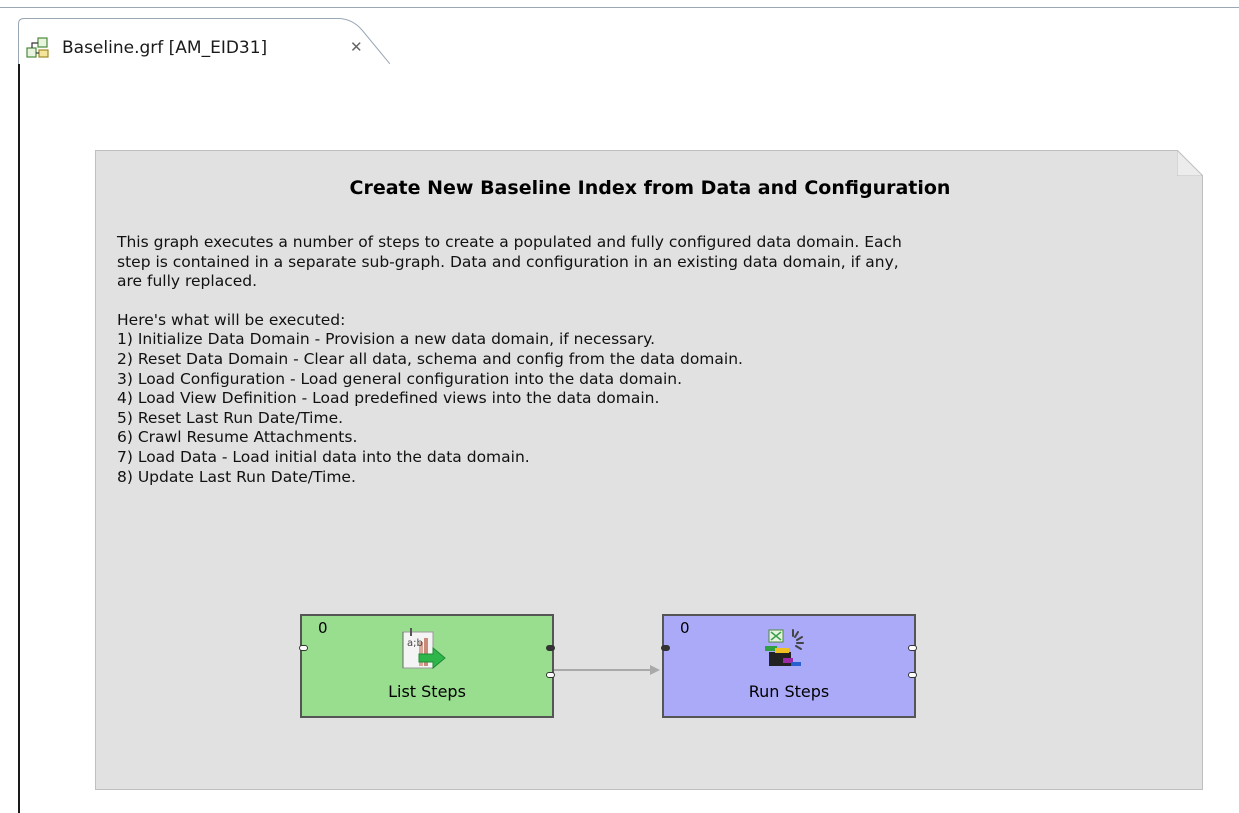 The image size is (1239, 813). Describe the element at coordinates (165, 48) in the screenshot. I see `tab-title: Baseline.grf [AM_EID31]` at that location.